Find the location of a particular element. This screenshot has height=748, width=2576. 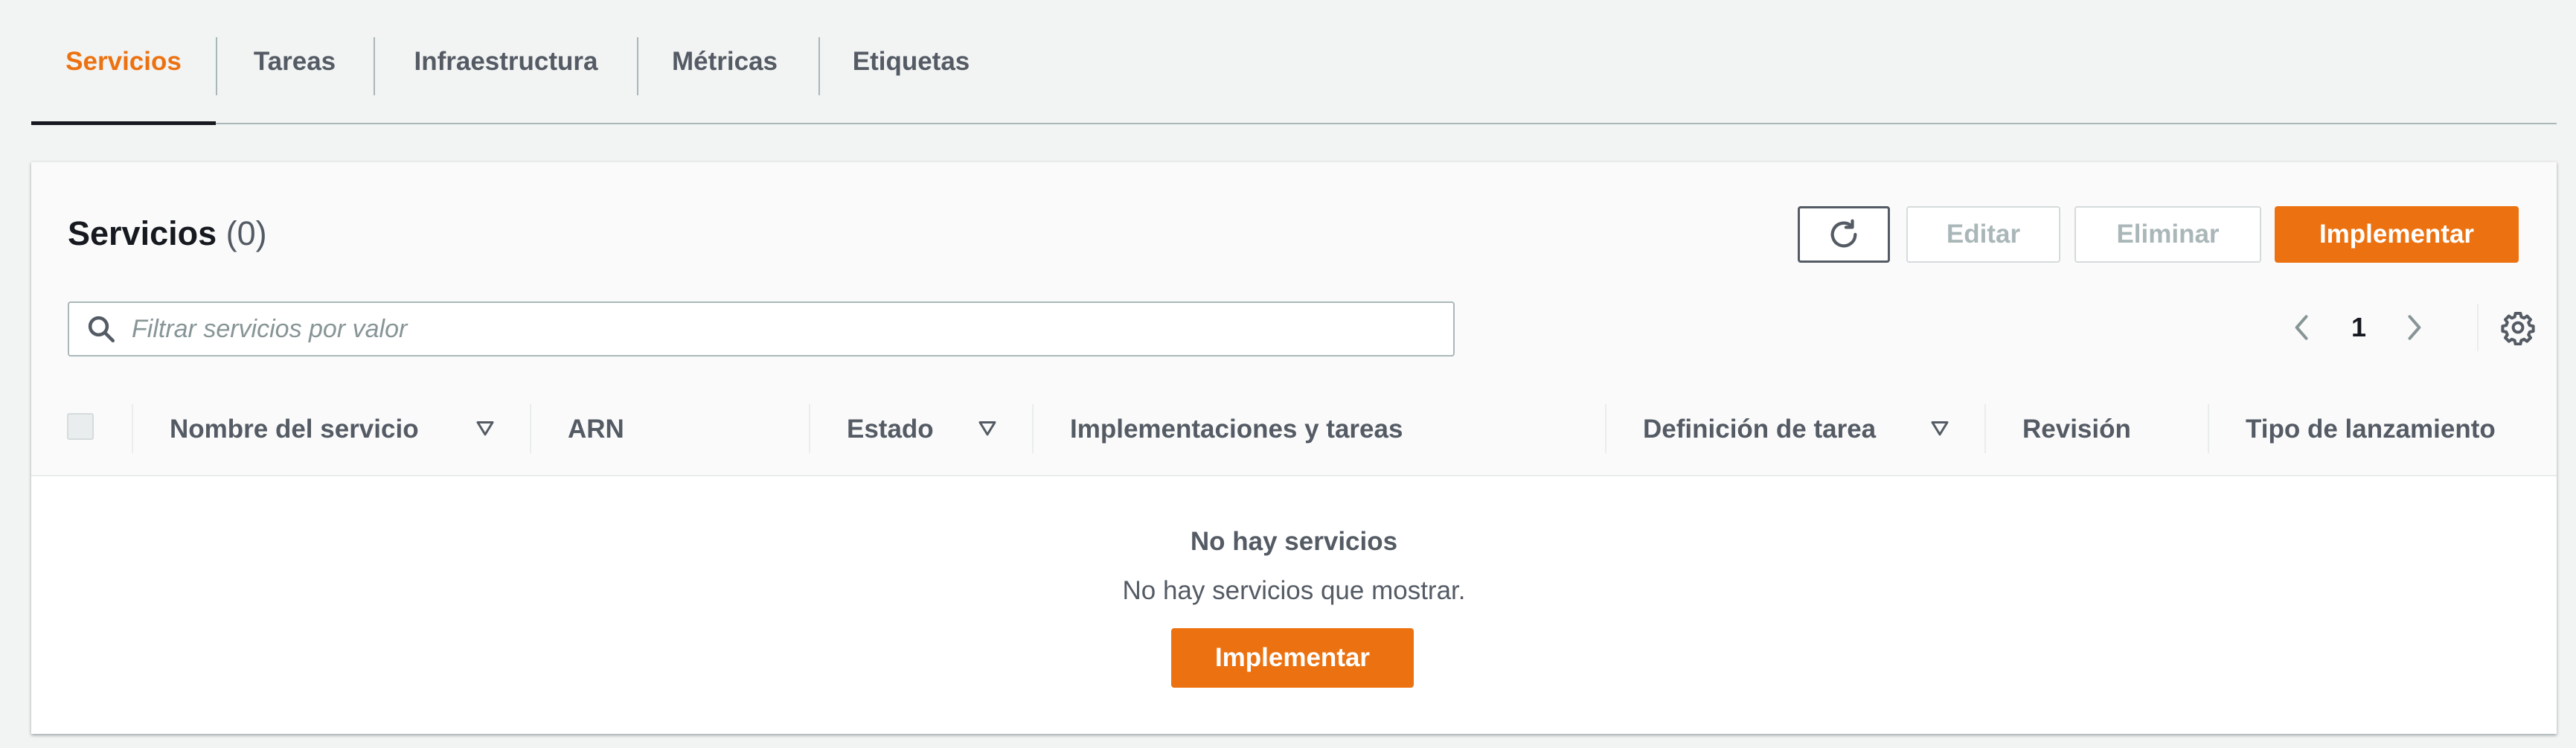

empty-state-description: No hay servicios que mostrar. is located at coordinates (1294, 590).